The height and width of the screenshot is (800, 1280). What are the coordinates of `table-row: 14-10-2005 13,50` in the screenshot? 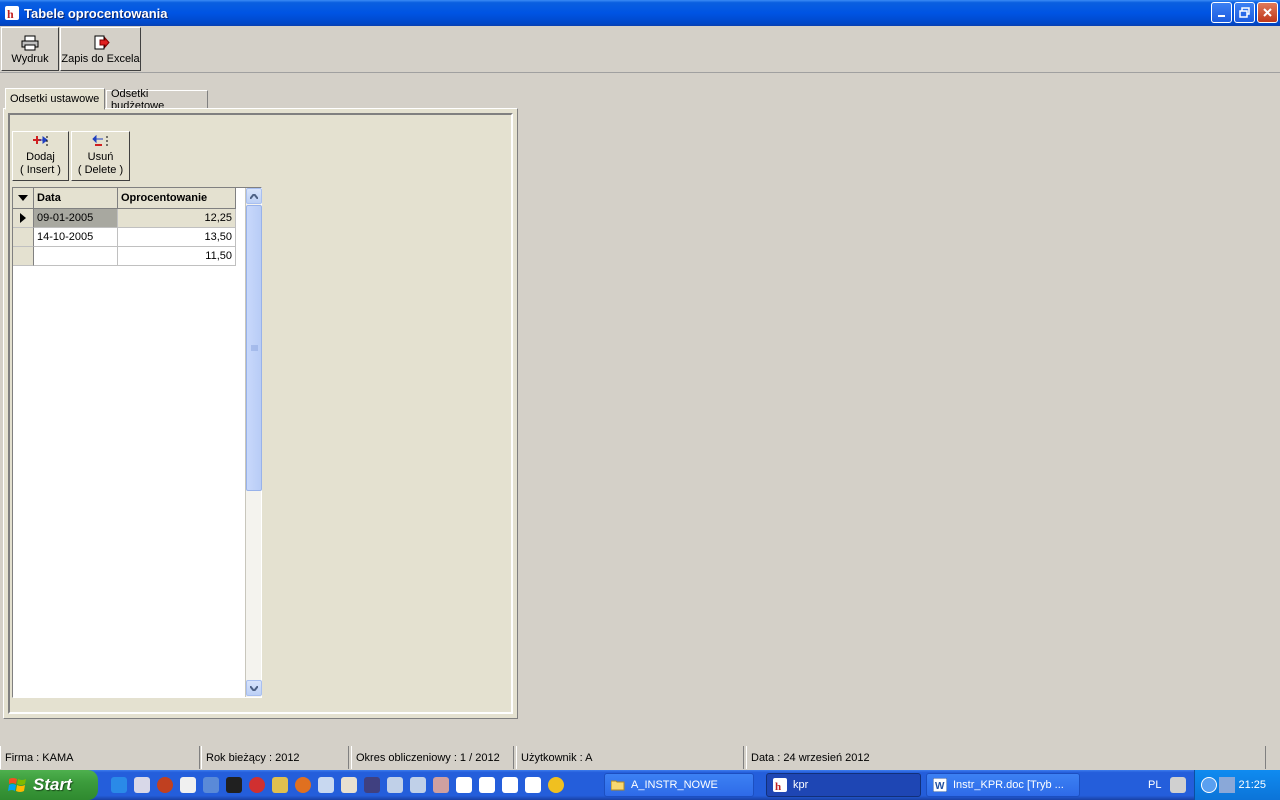 It's located at (124, 237).